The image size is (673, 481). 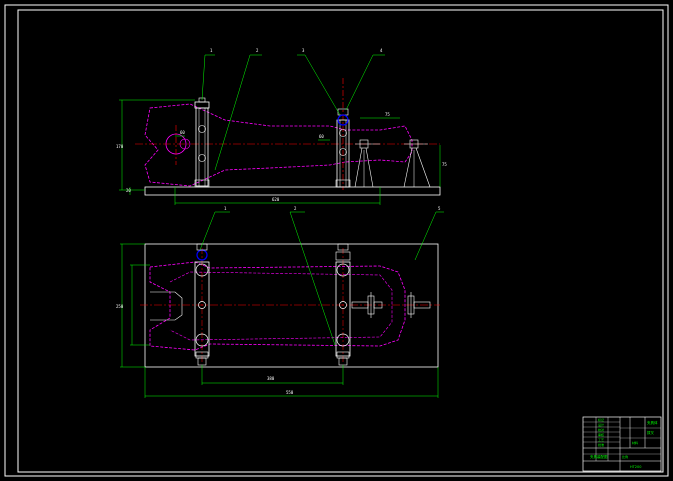 I want to click on dim-bore: 60, so click(x=182, y=132).